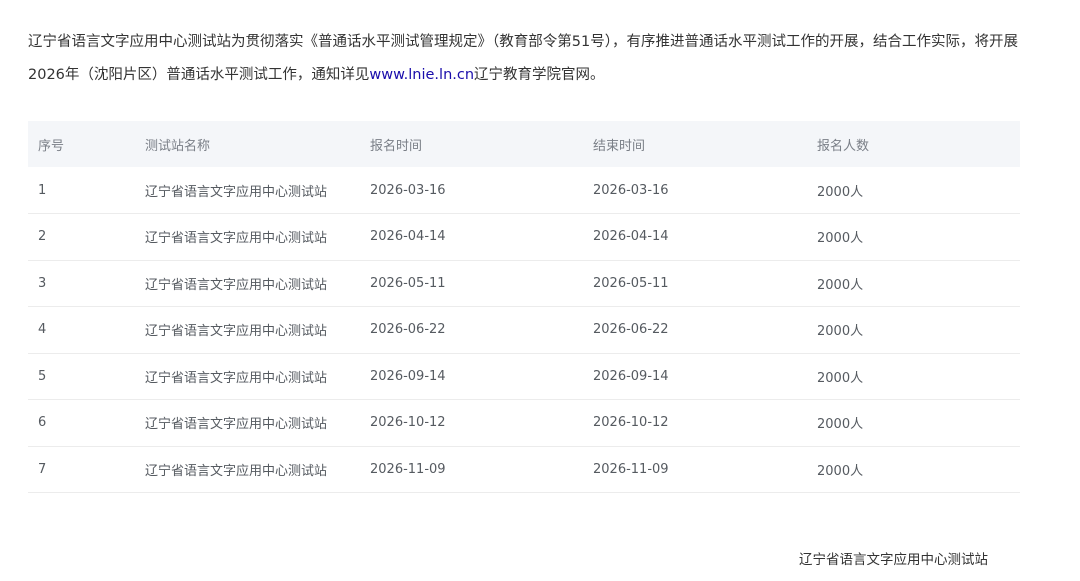 This screenshot has height=581, width=1080. I want to click on cell-end-time: 2026-09-14, so click(631, 376).